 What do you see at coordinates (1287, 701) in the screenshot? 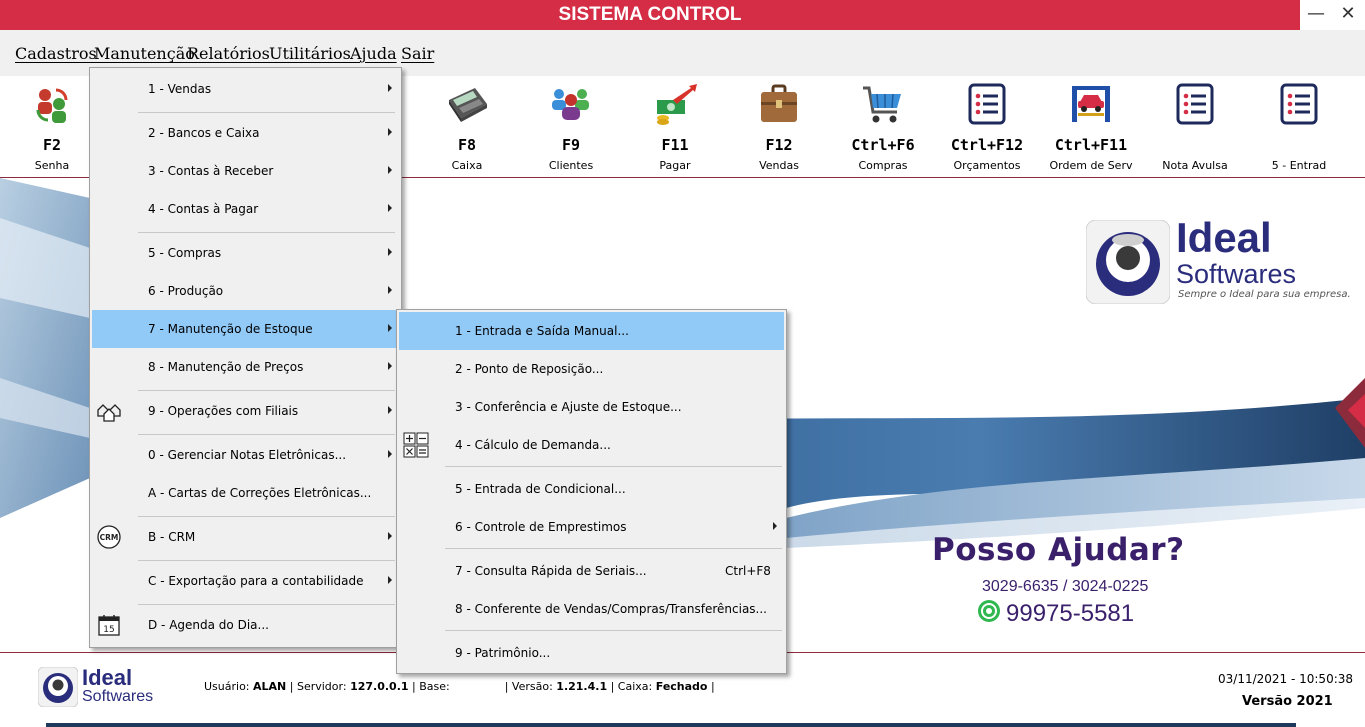
I see `version-year: Versão 2021` at bounding box center [1287, 701].